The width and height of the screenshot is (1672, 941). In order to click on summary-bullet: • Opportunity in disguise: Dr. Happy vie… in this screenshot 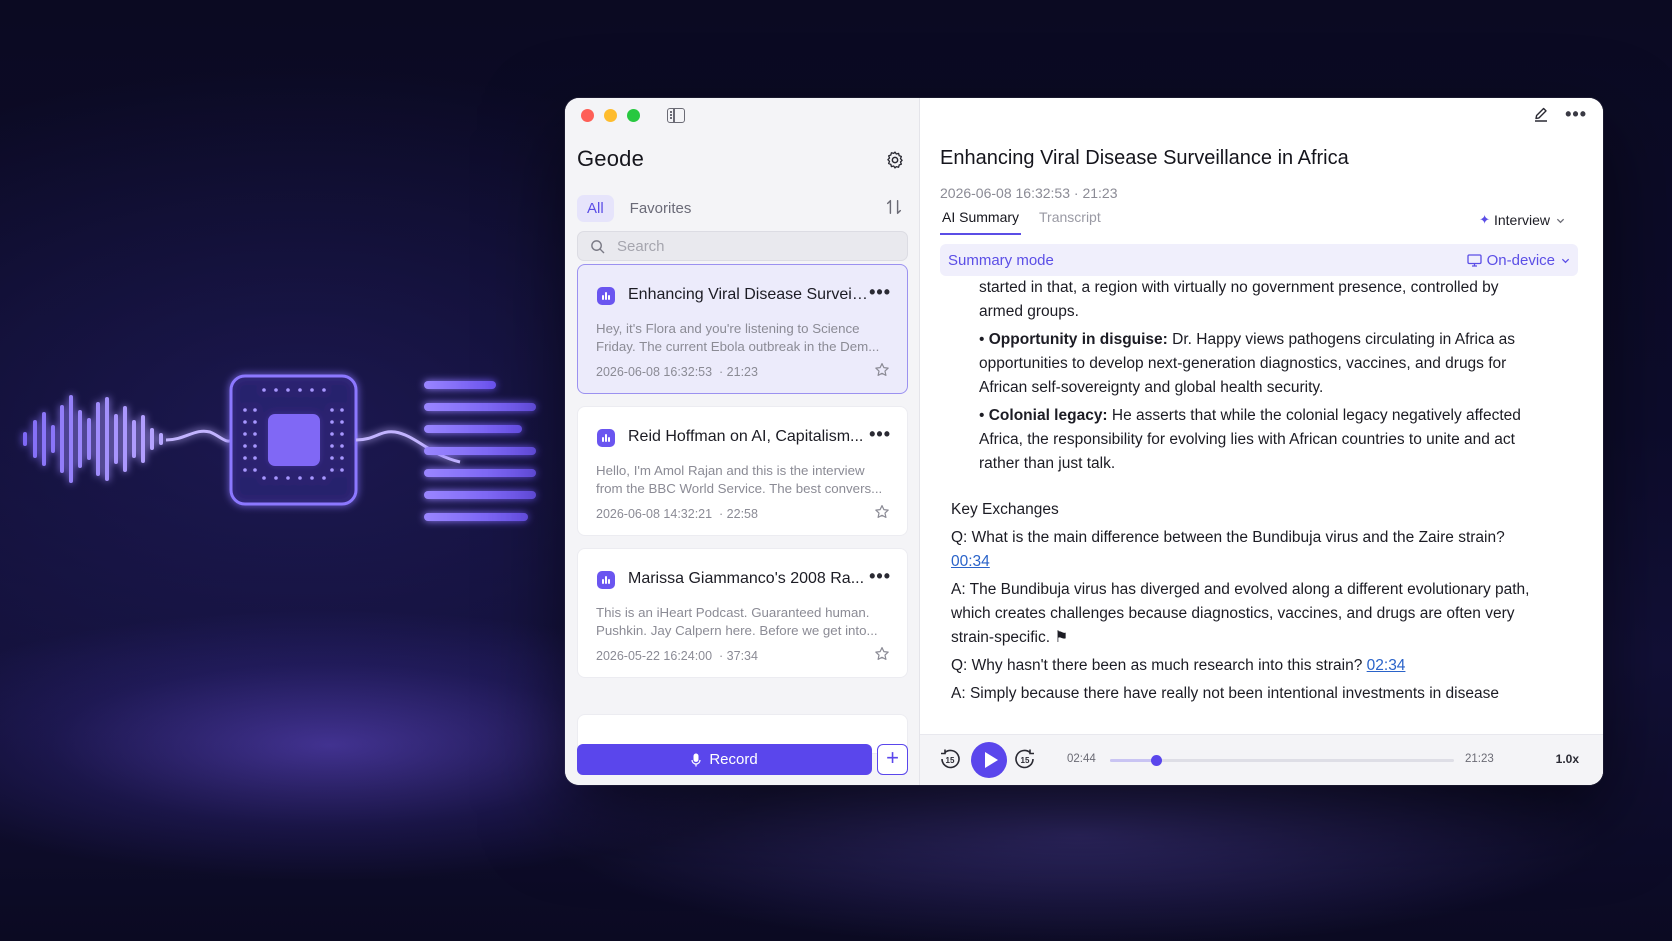, I will do `click(1247, 339)`.